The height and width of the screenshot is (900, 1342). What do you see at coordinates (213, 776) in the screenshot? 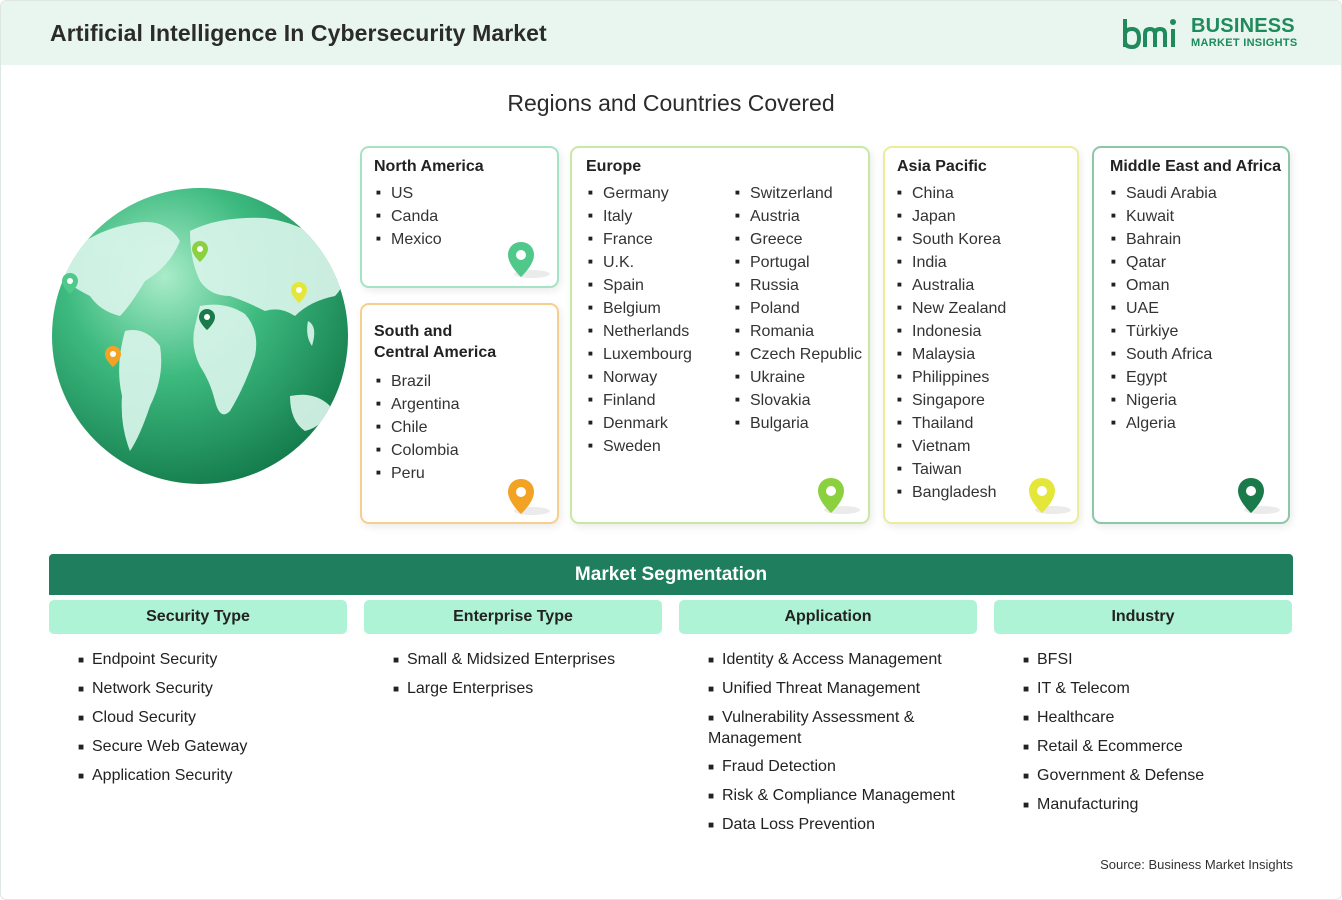
I see `list-item: Application Security` at bounding box center [213, 776].